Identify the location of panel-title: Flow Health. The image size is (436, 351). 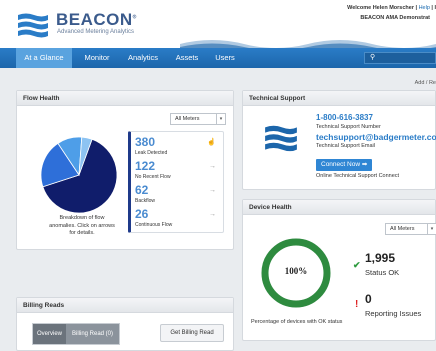
(125, 98).